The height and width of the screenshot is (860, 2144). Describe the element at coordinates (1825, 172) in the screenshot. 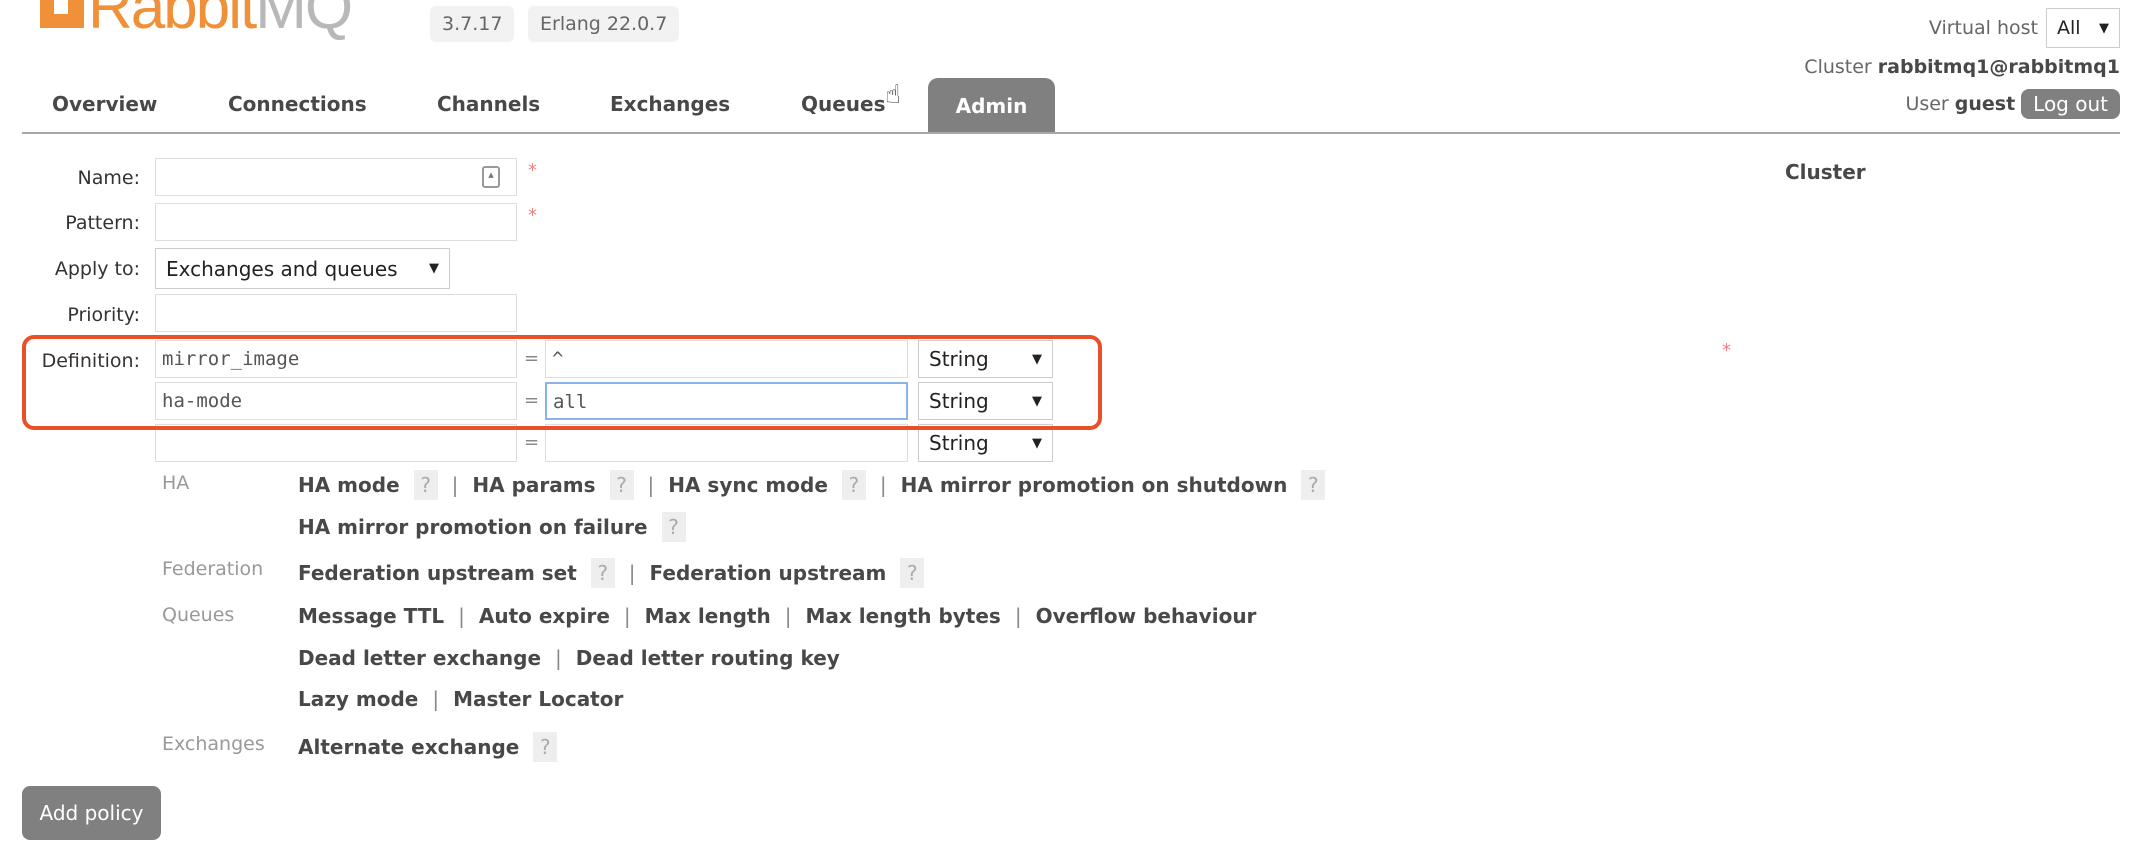

I see `side-heading: Cluster` at that location.